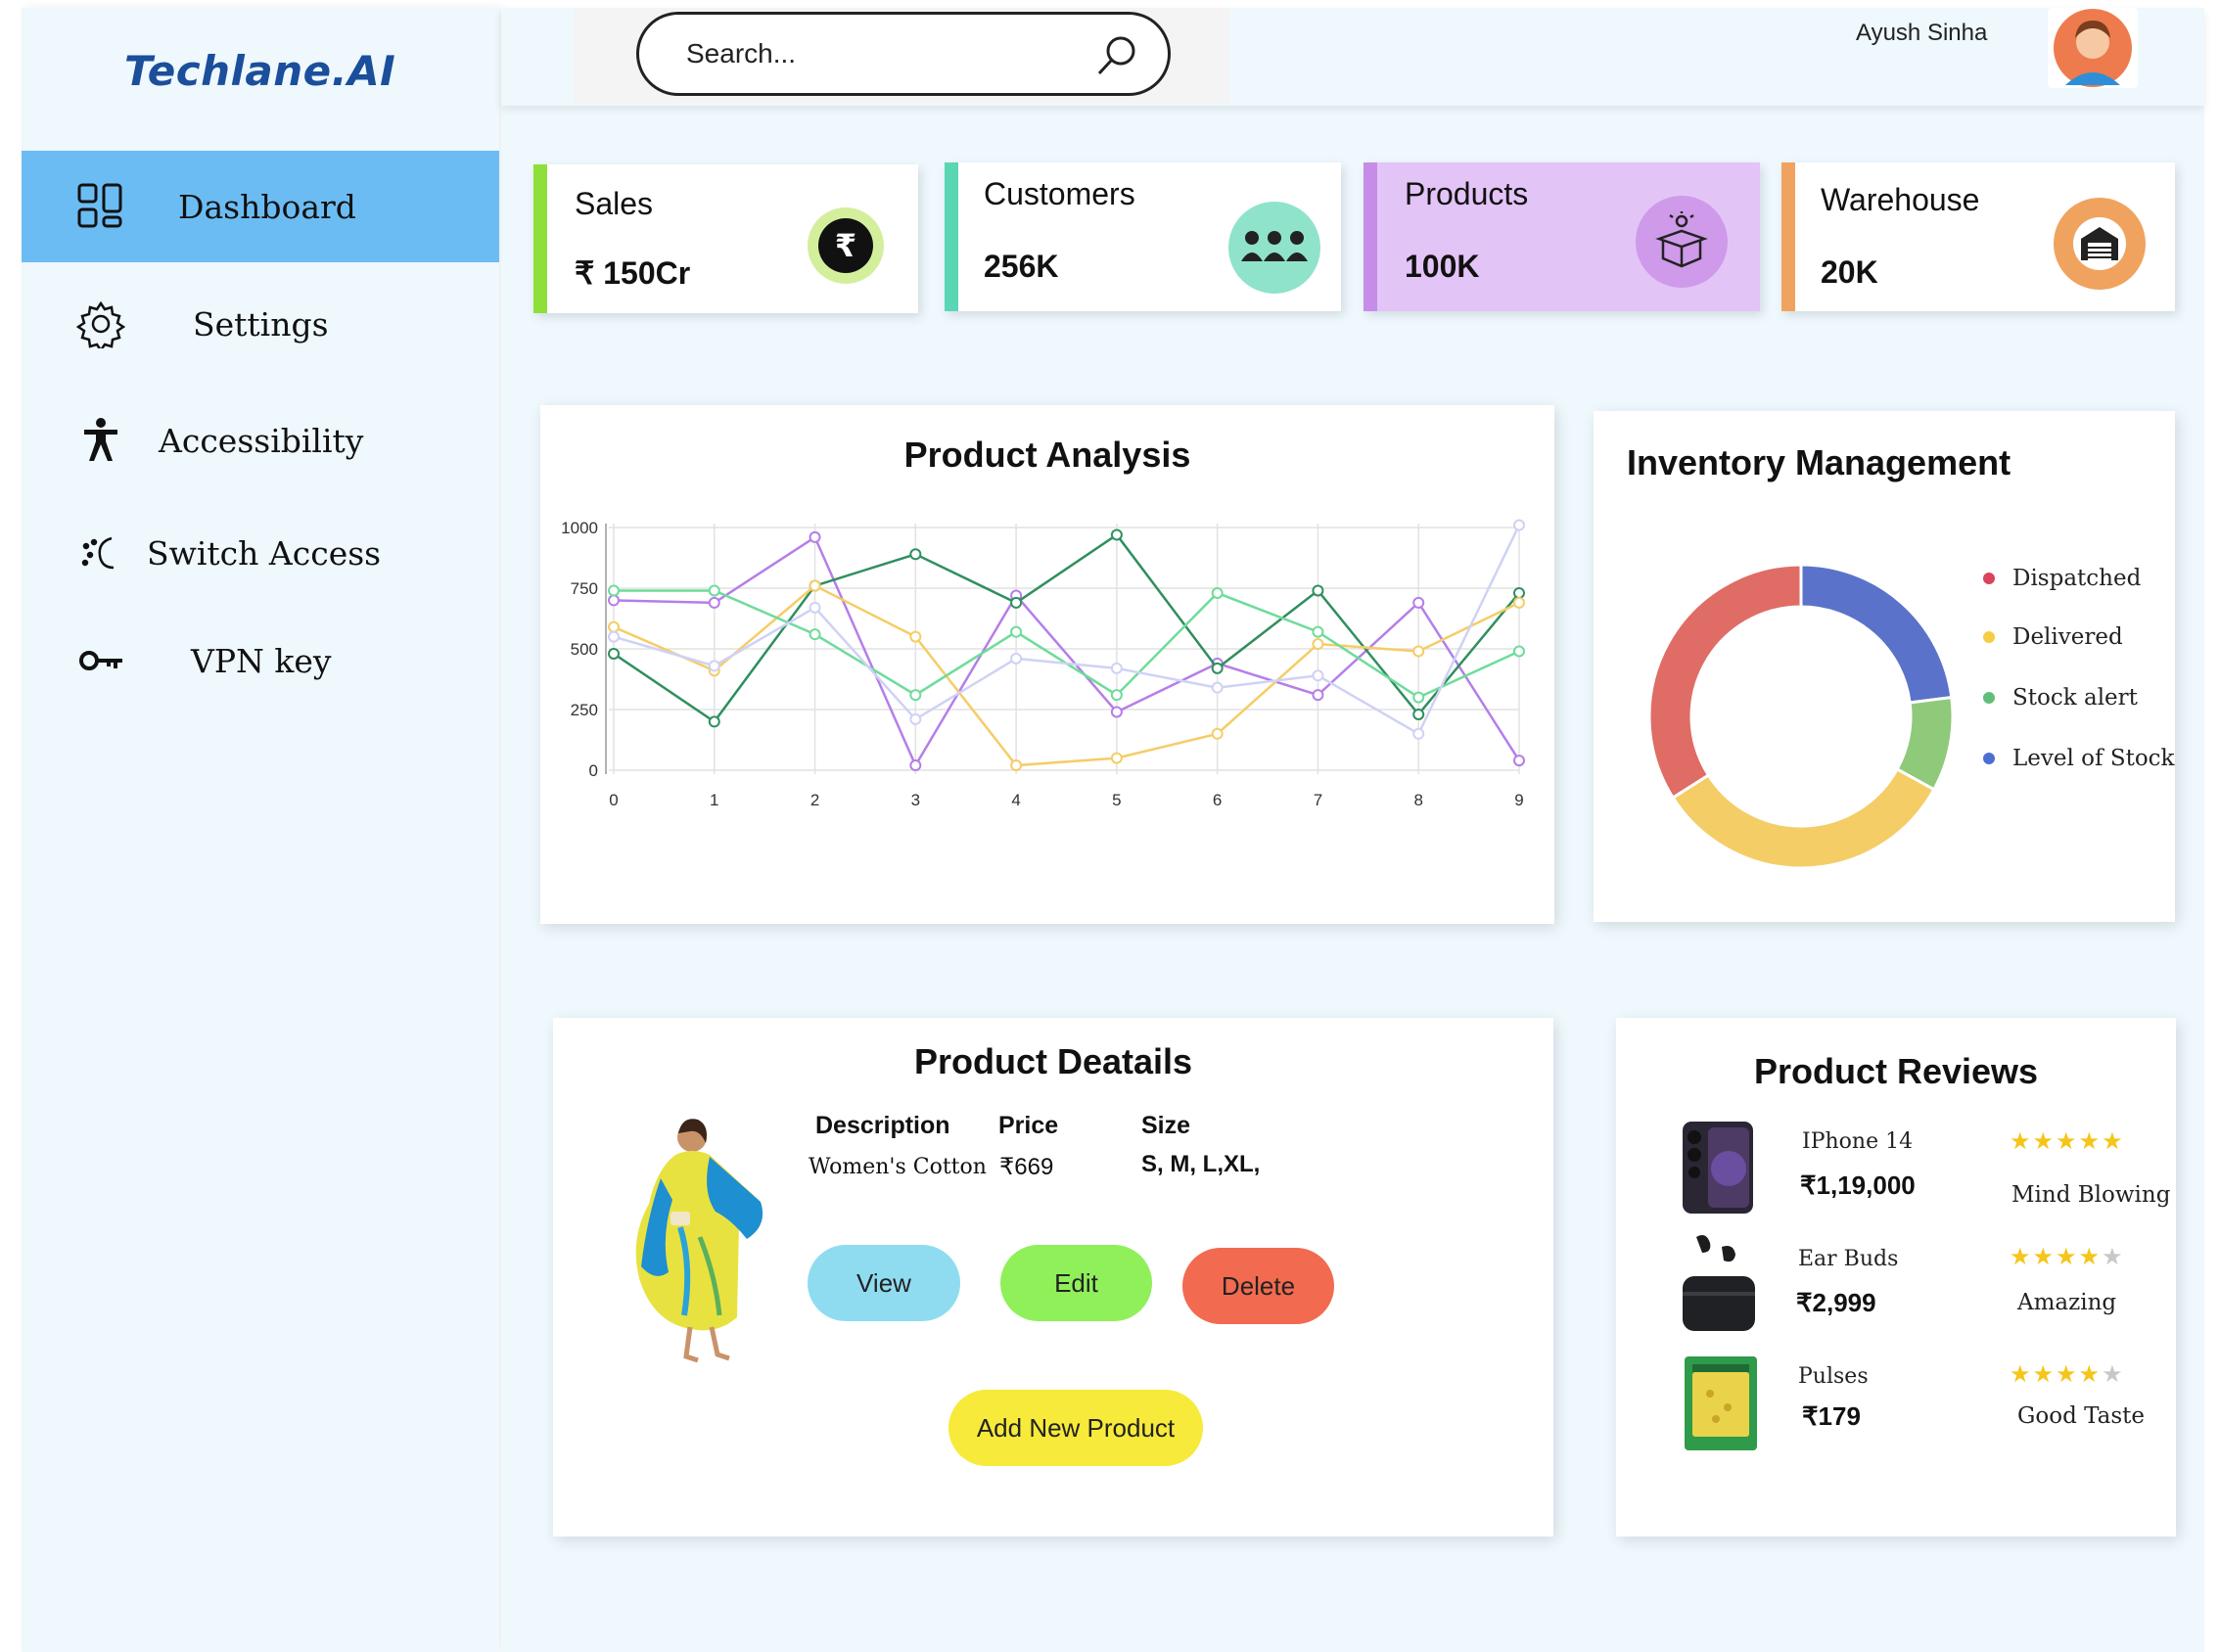  I want to click on sidebar-item-vpn-key: VPN key, so click(260, 660).